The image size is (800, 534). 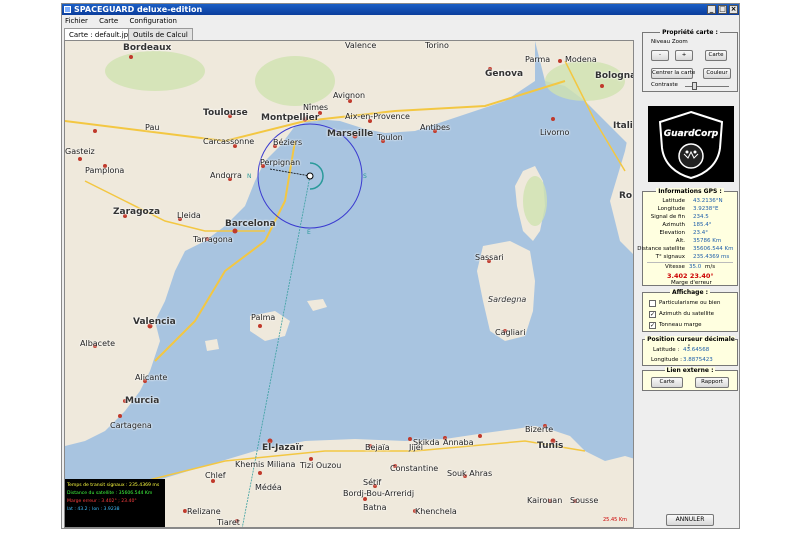 I want to click on app-icon, so click(x=67, y=9).